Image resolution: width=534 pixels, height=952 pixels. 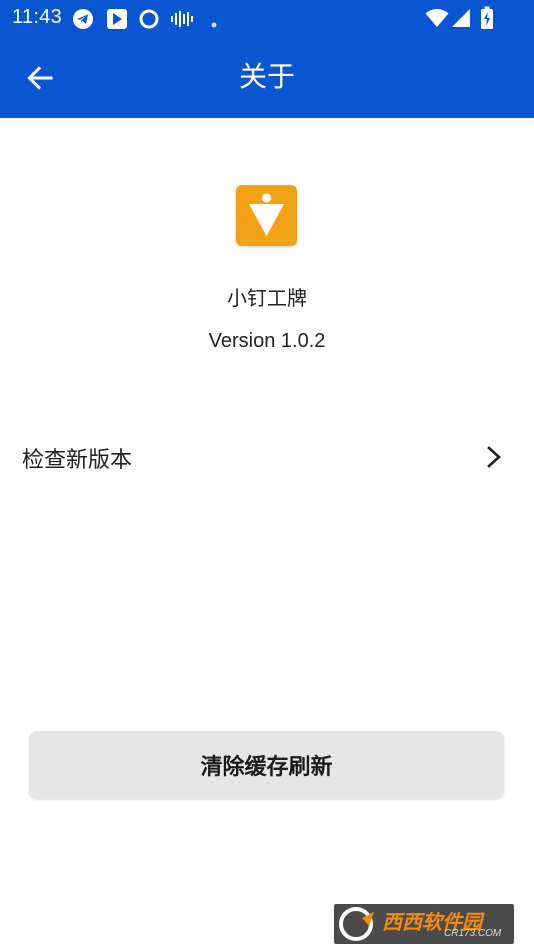 What do you see at coordinates (267, 341) in the screenshot?
I see `app-version: Version 1.0.2` at bounding box center [267, 341].